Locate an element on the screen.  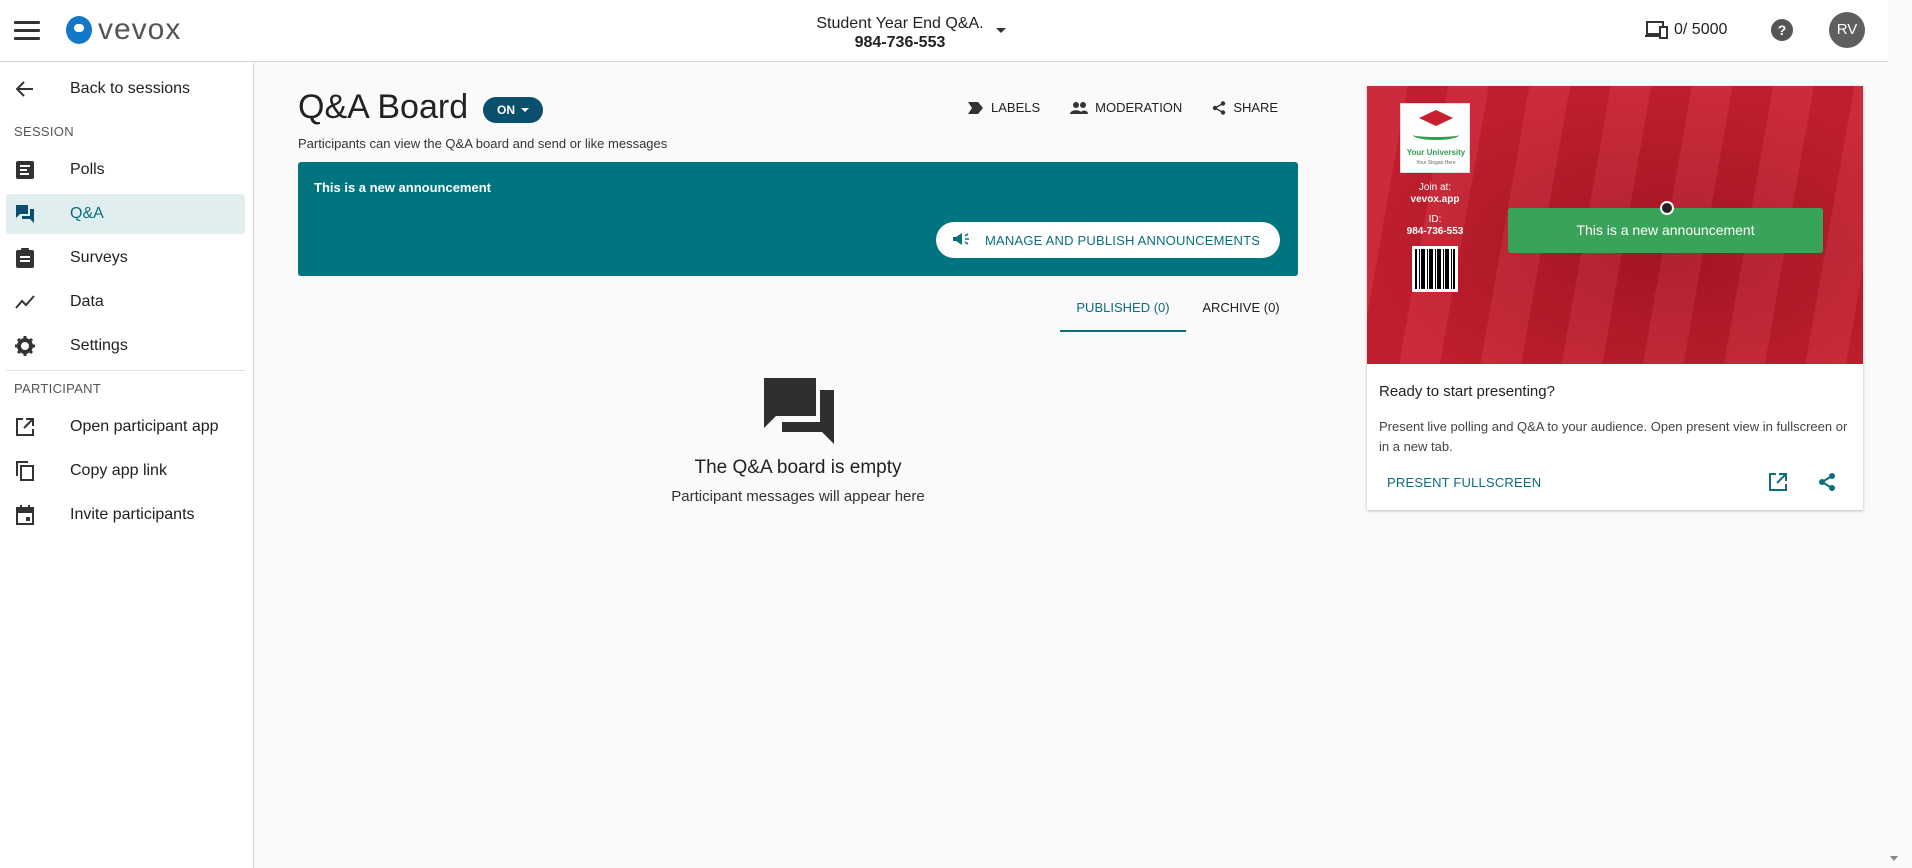
sidebar-item-label: Invite participants is located at coordinates (132, 514).